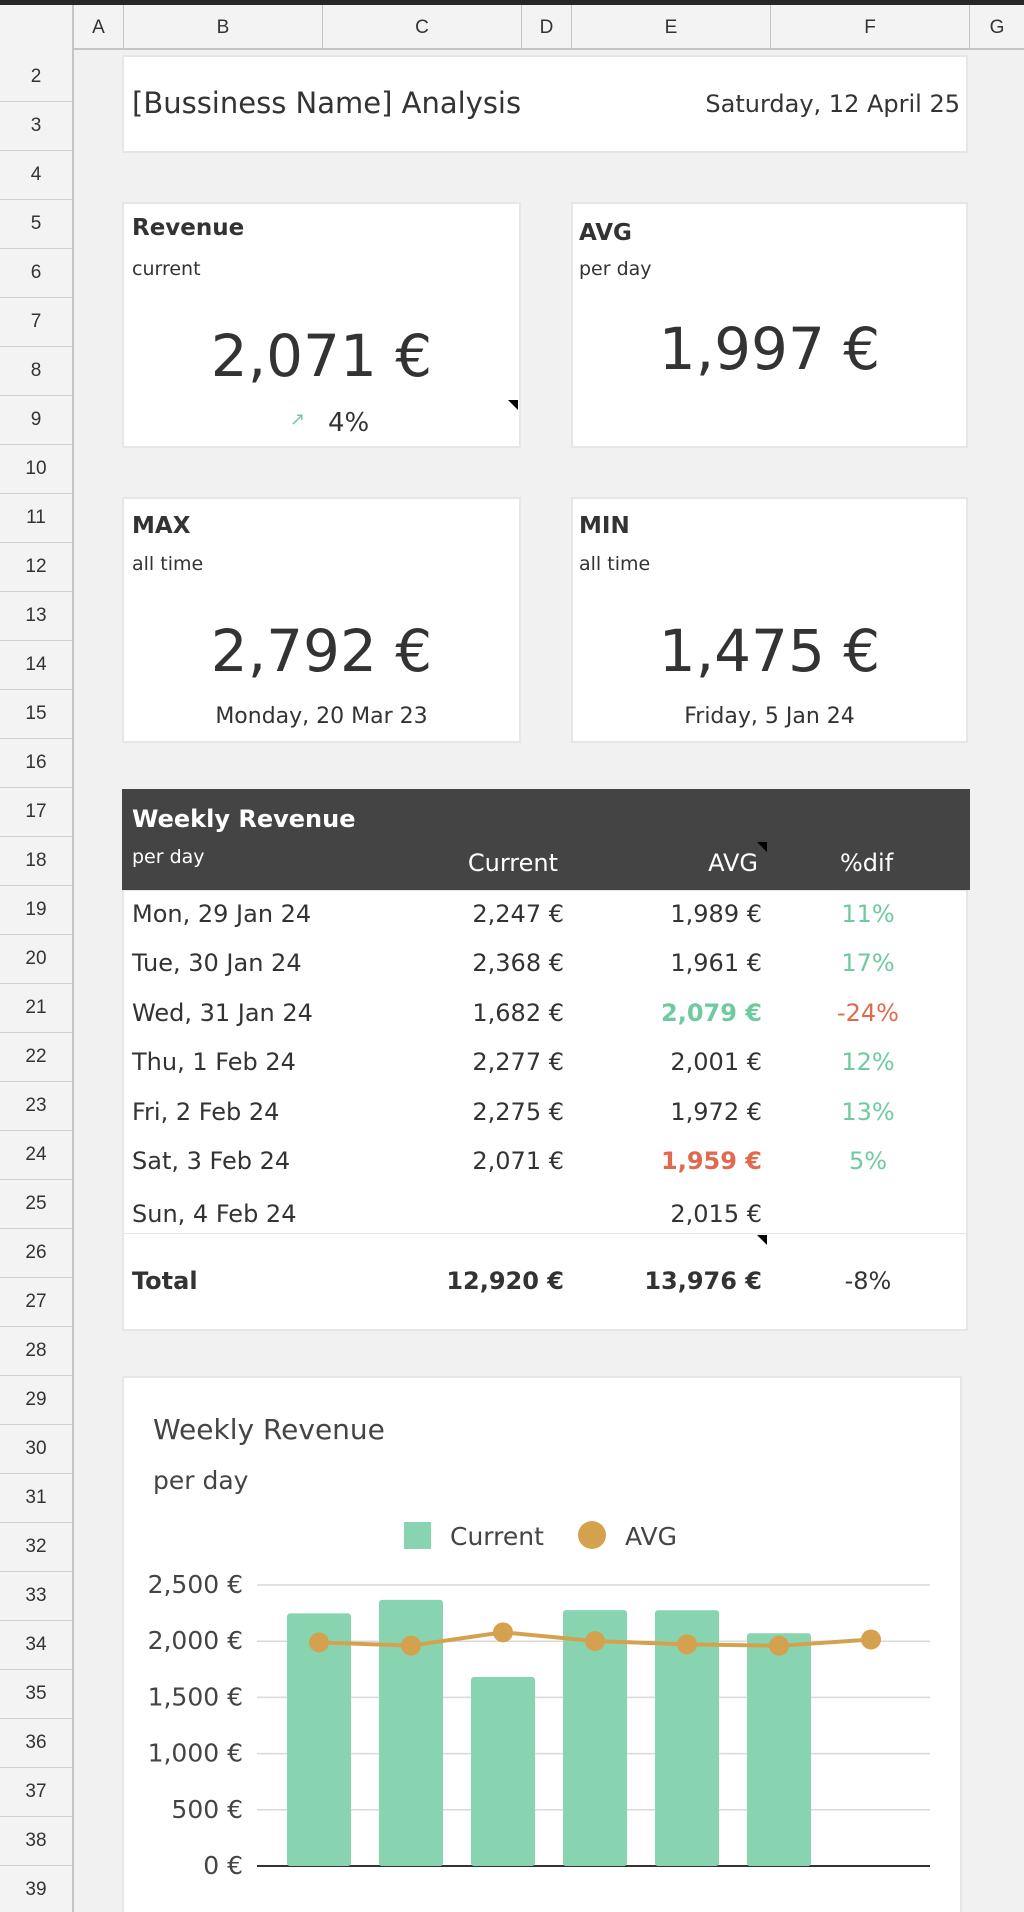 The image size is (1024, 1912). Describe the element at coordinates (779, 1645) in the screenshot. I see `avg-point-sat` at that location.